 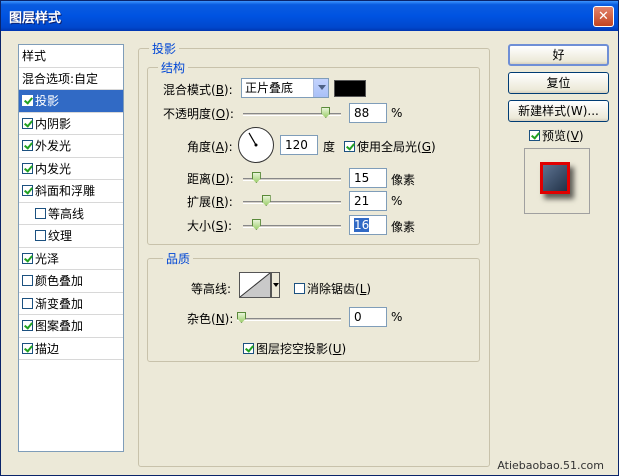 I want to click on contour-label: 等高线:, so click(x=211, y=289).